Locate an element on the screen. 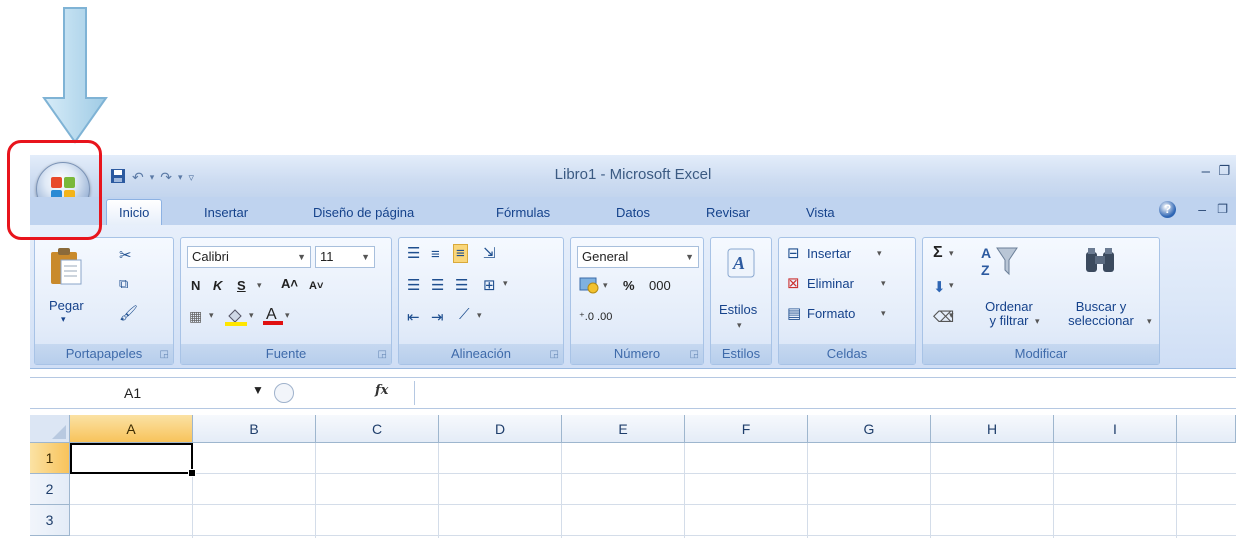  editing-group-label: Modificar is located at coordinates (1041, 354).